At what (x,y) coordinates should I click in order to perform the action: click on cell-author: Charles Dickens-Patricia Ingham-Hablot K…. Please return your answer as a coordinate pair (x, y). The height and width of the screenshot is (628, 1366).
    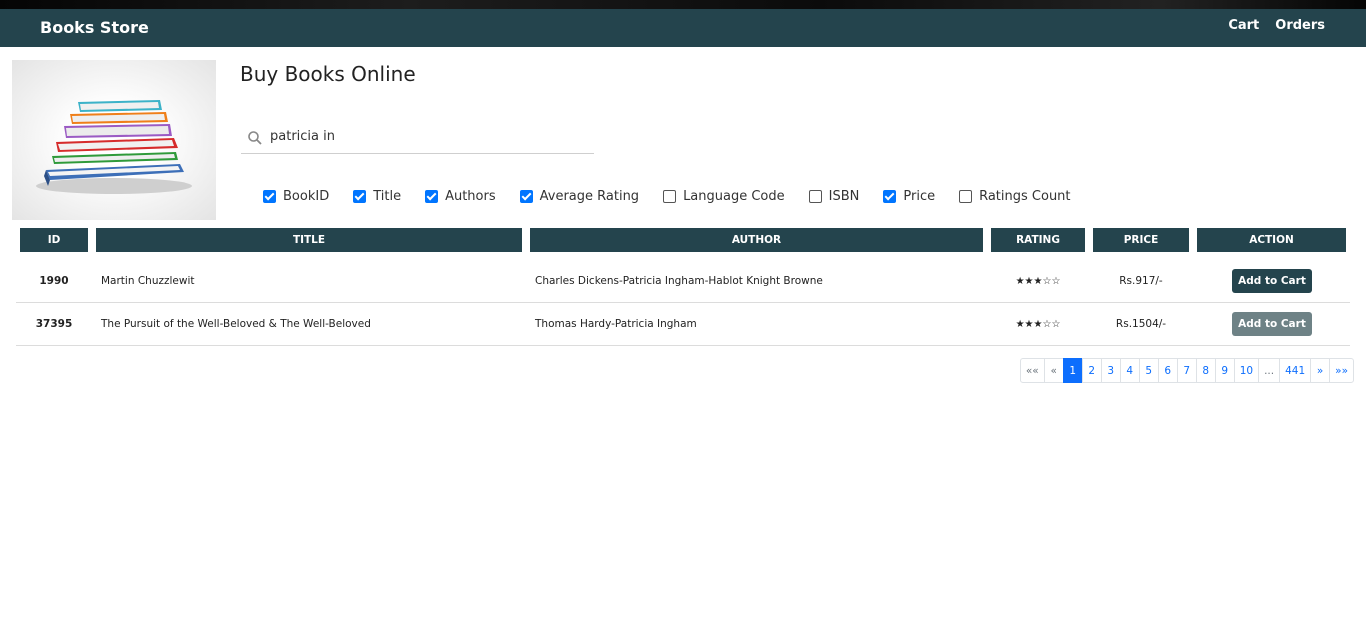
    Looking at the image, I should click on (679, 281).